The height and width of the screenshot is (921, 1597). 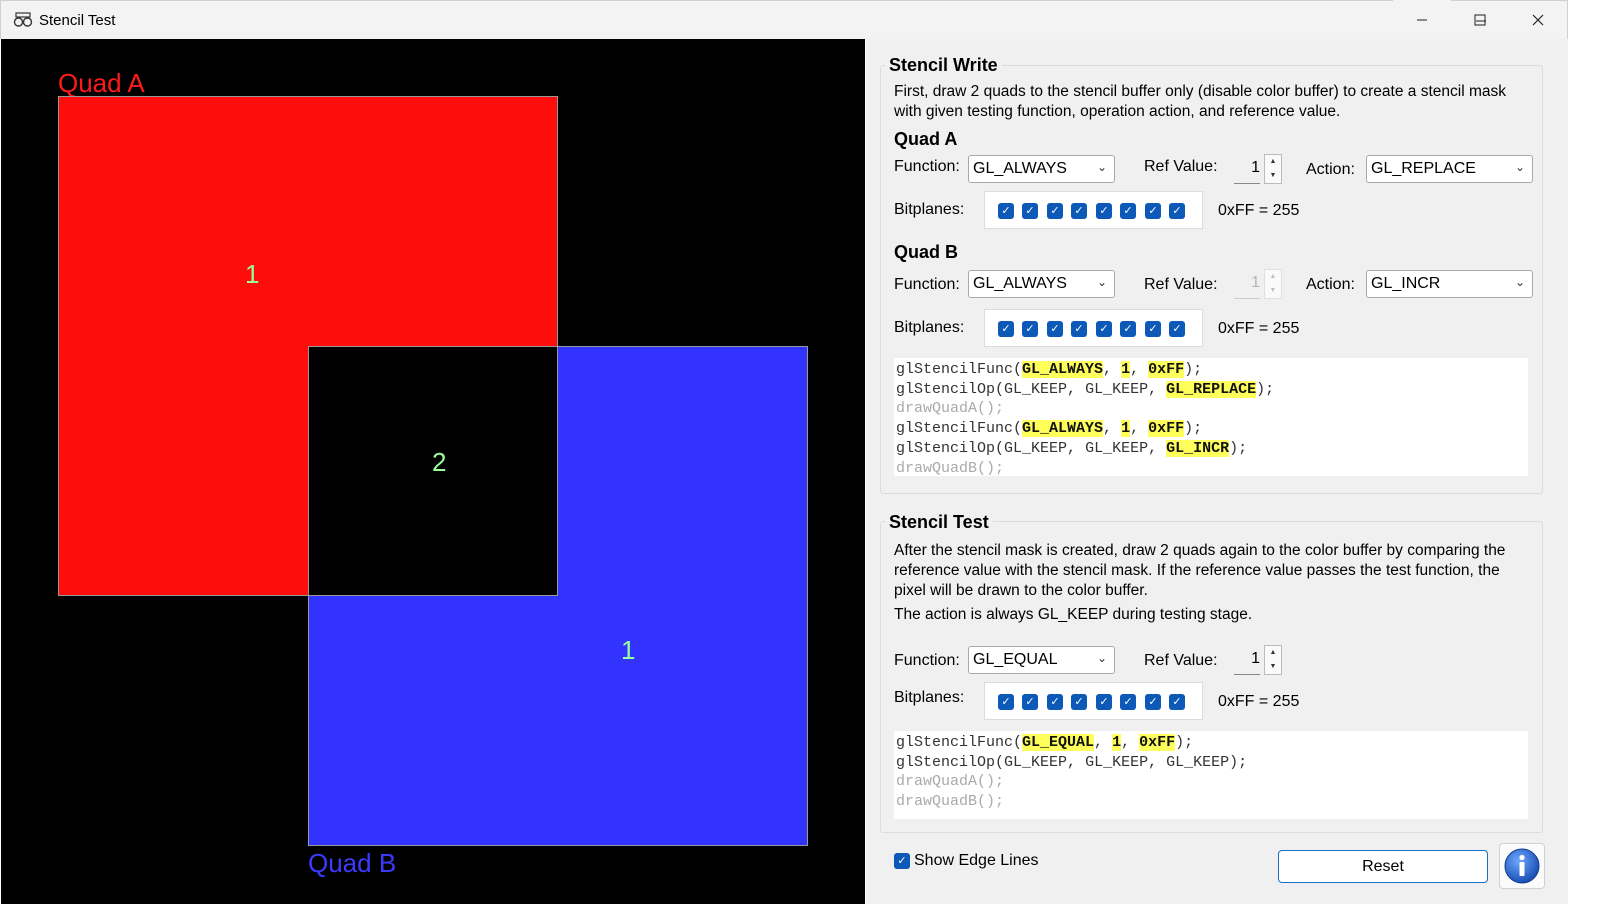 I want to click on quad-b-ref-spinner: 1 ▲ ▼, so click(x=1258, y=284).